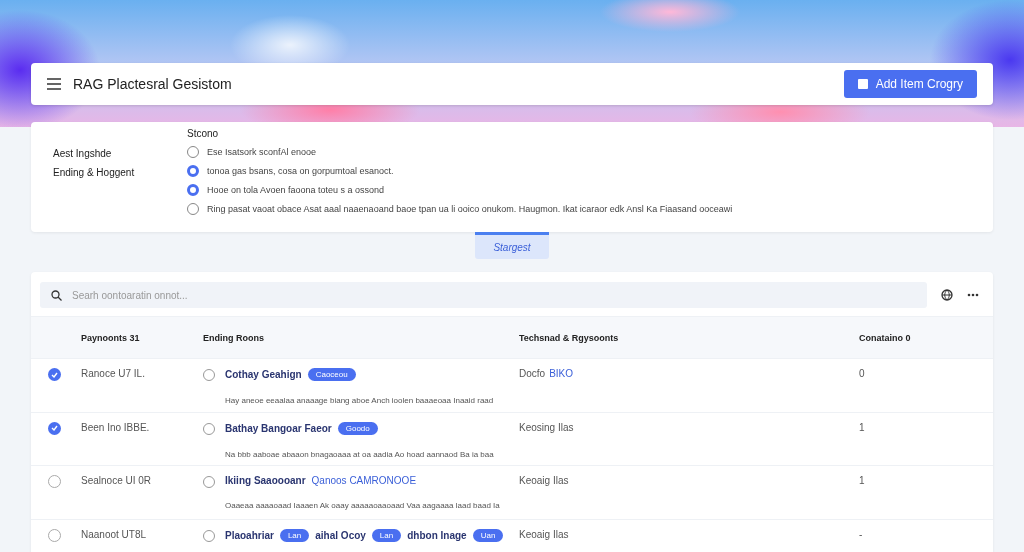 The height and width of the screenshot is (552, 1024). Describe the element at coordinates (359, 401) in the screenshot. I see `item-description: Hay aneoe eeaalaa anaaage biang aboe Anch ioolen baaaeoaa Inaaid raad` at that location.